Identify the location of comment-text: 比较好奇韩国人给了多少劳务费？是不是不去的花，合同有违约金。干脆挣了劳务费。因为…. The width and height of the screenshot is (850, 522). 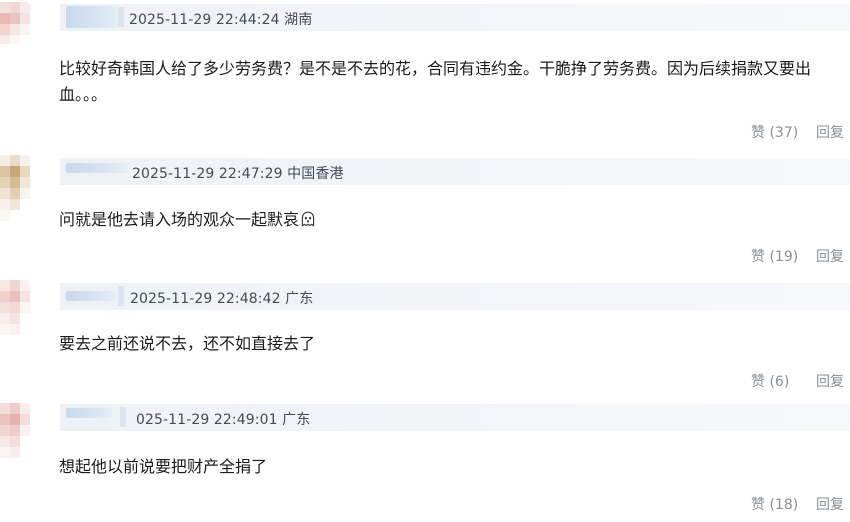
(435, 81).